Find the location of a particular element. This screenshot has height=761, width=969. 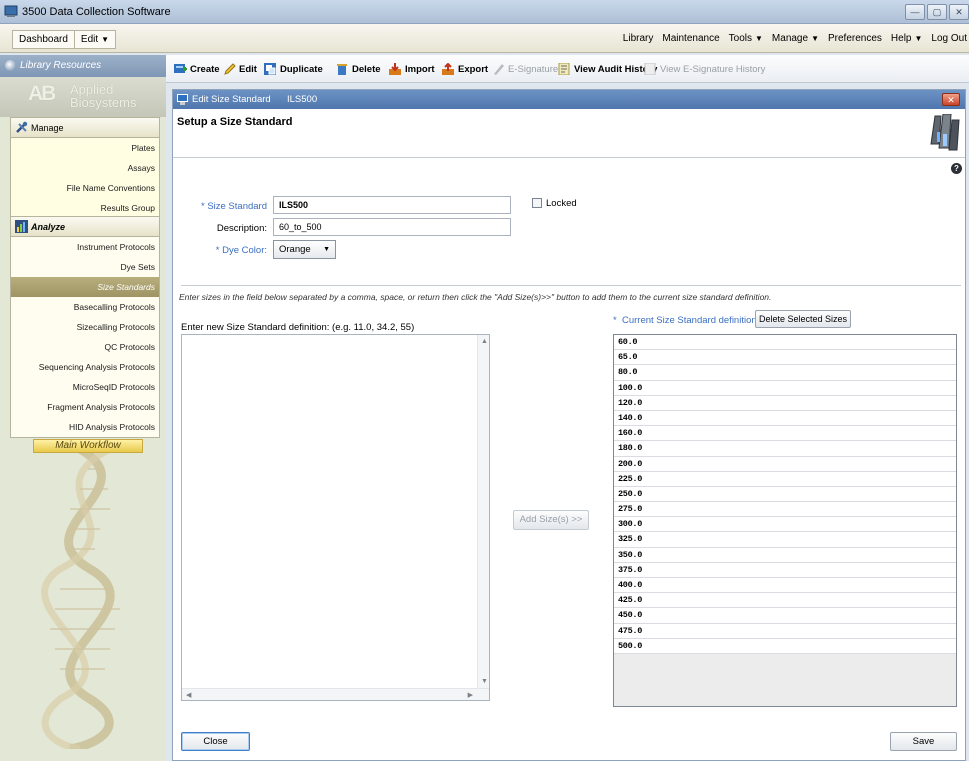

sidebar-item-plates: Plates is located at coordinates (85, 148).